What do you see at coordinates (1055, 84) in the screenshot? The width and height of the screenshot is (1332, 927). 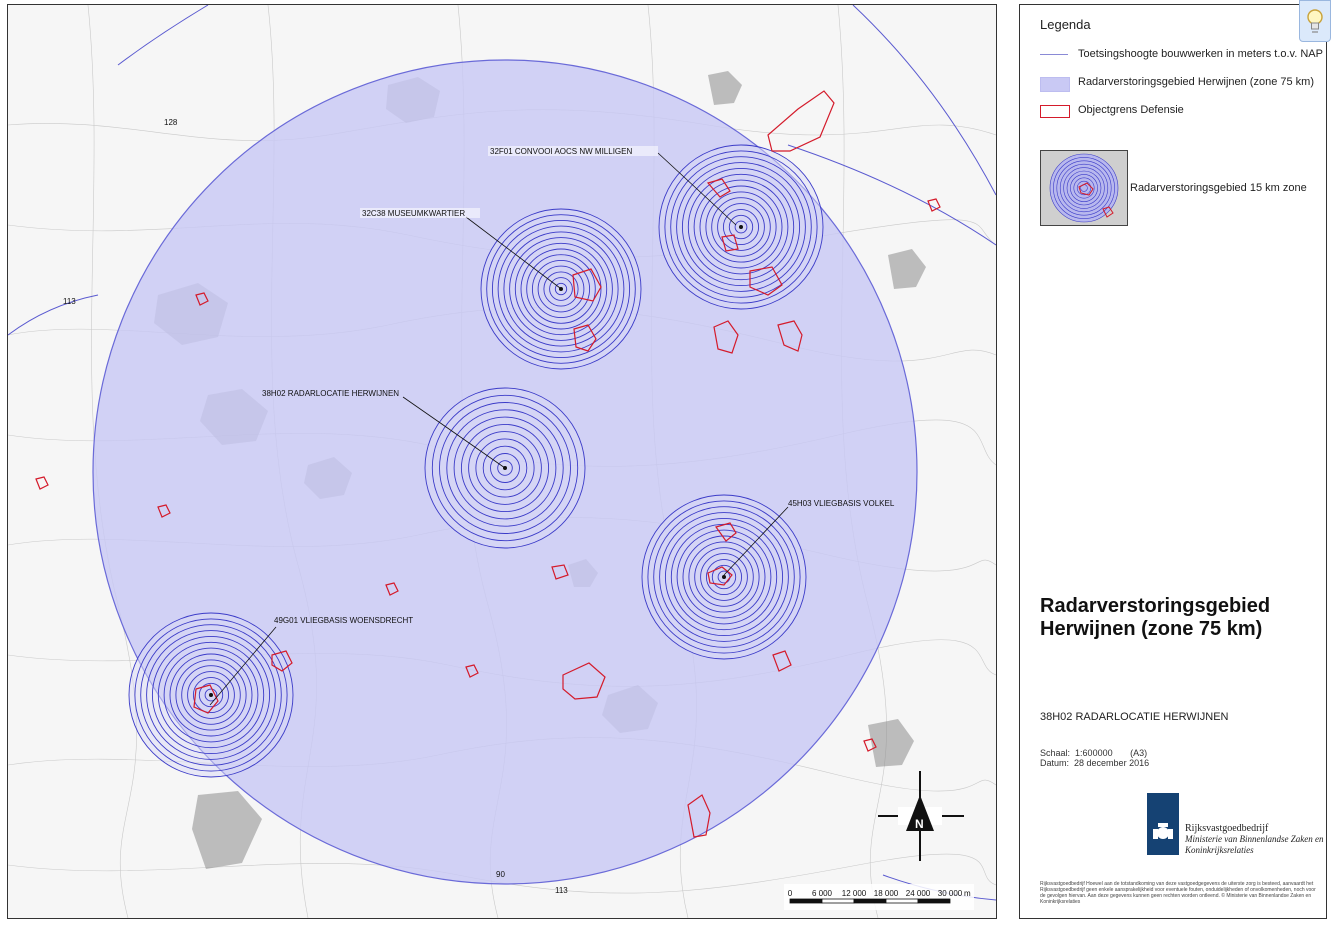 I see `fill-swatch` at bounding box center [1055, 84].